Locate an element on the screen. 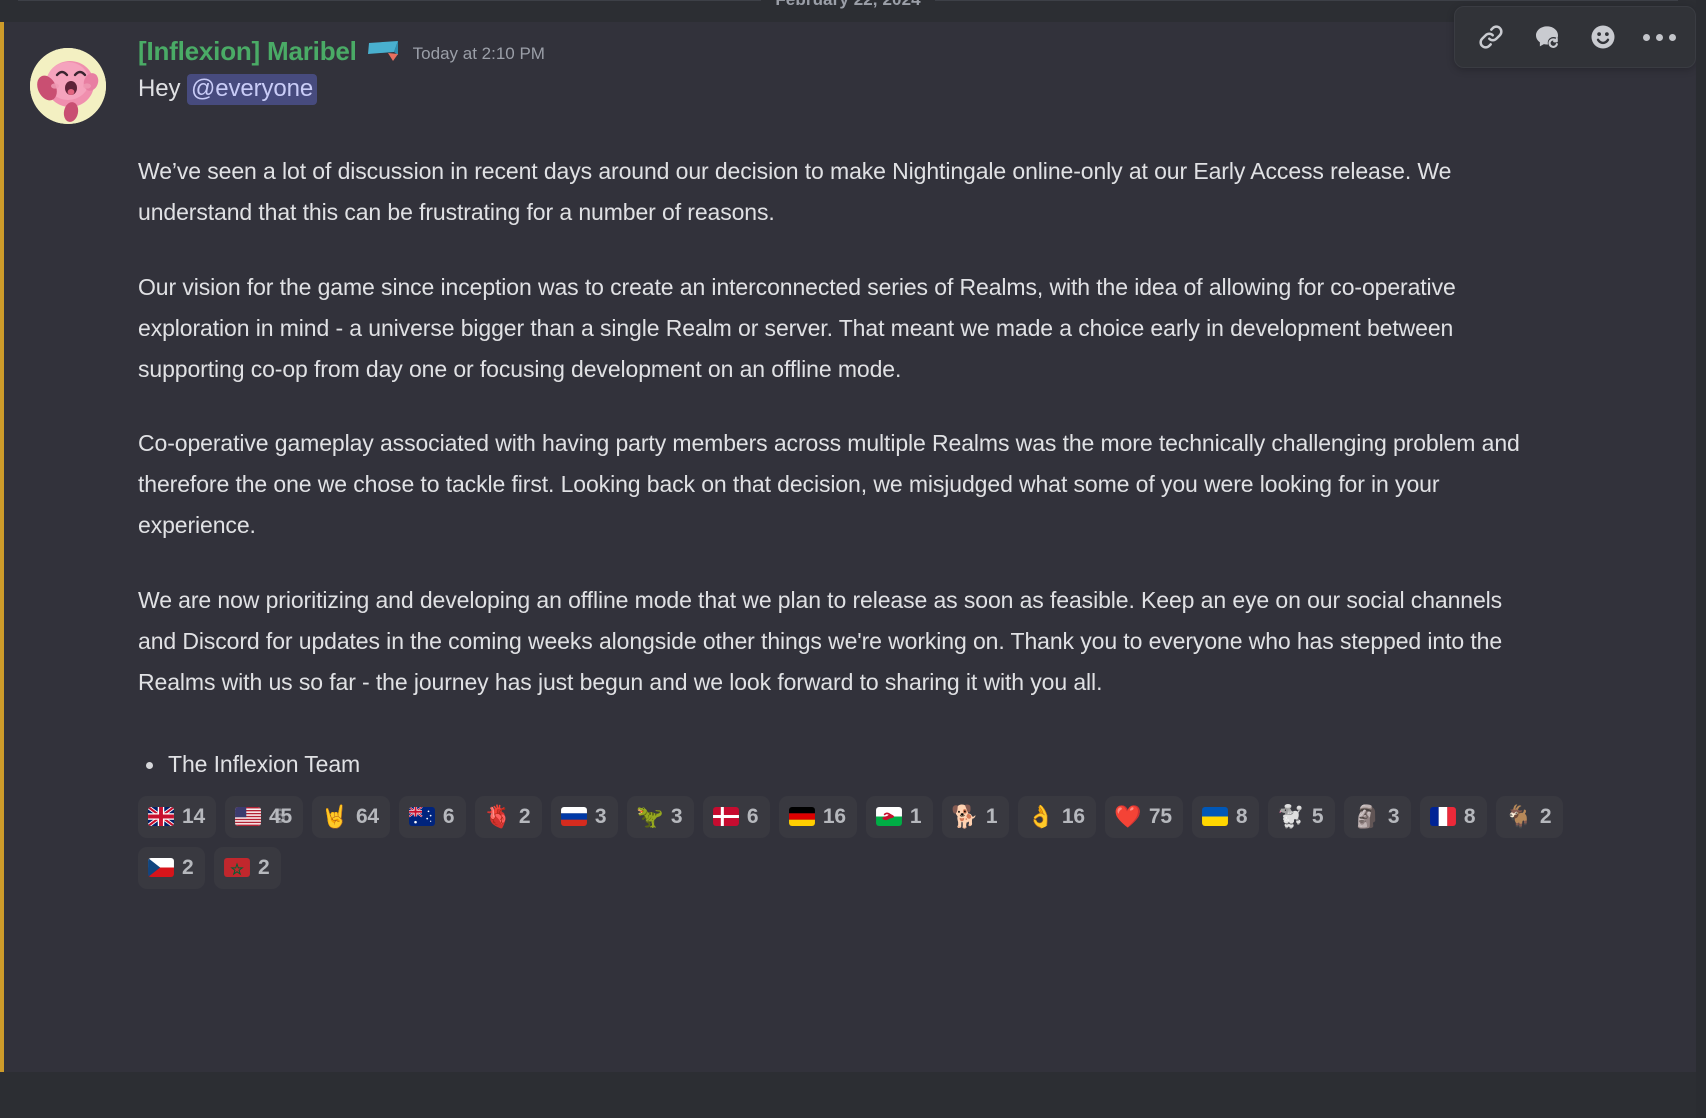  message-timestamp: Today at 2:10 PM is located at coordinates (478, 53).